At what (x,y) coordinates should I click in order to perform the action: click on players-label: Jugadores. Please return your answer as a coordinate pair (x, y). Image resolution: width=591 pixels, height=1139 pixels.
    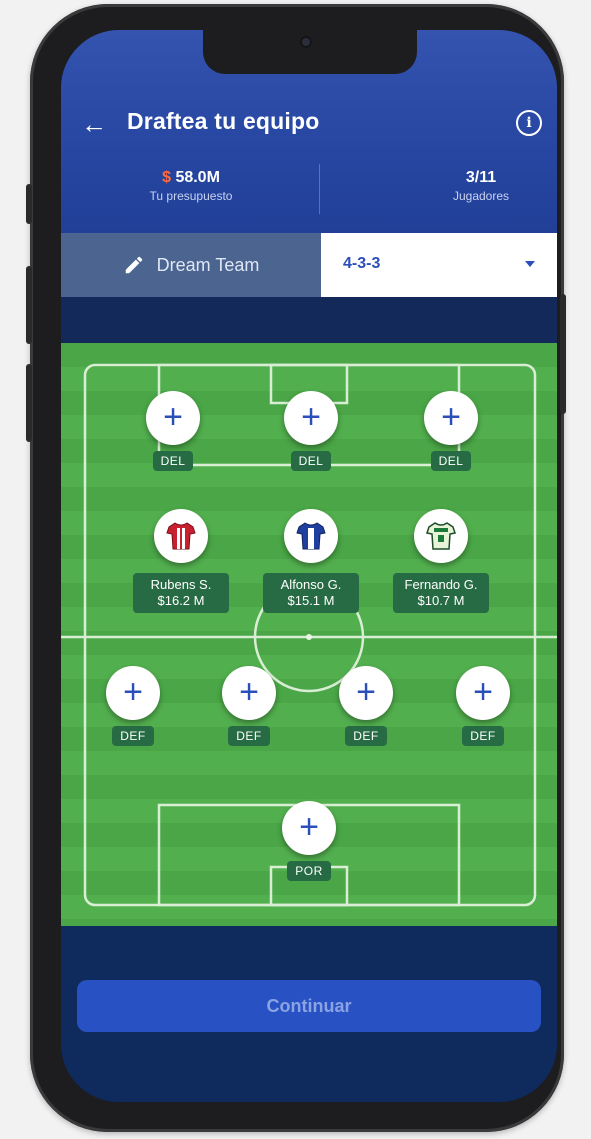
    Looking at the image, I should click on (481, 196).